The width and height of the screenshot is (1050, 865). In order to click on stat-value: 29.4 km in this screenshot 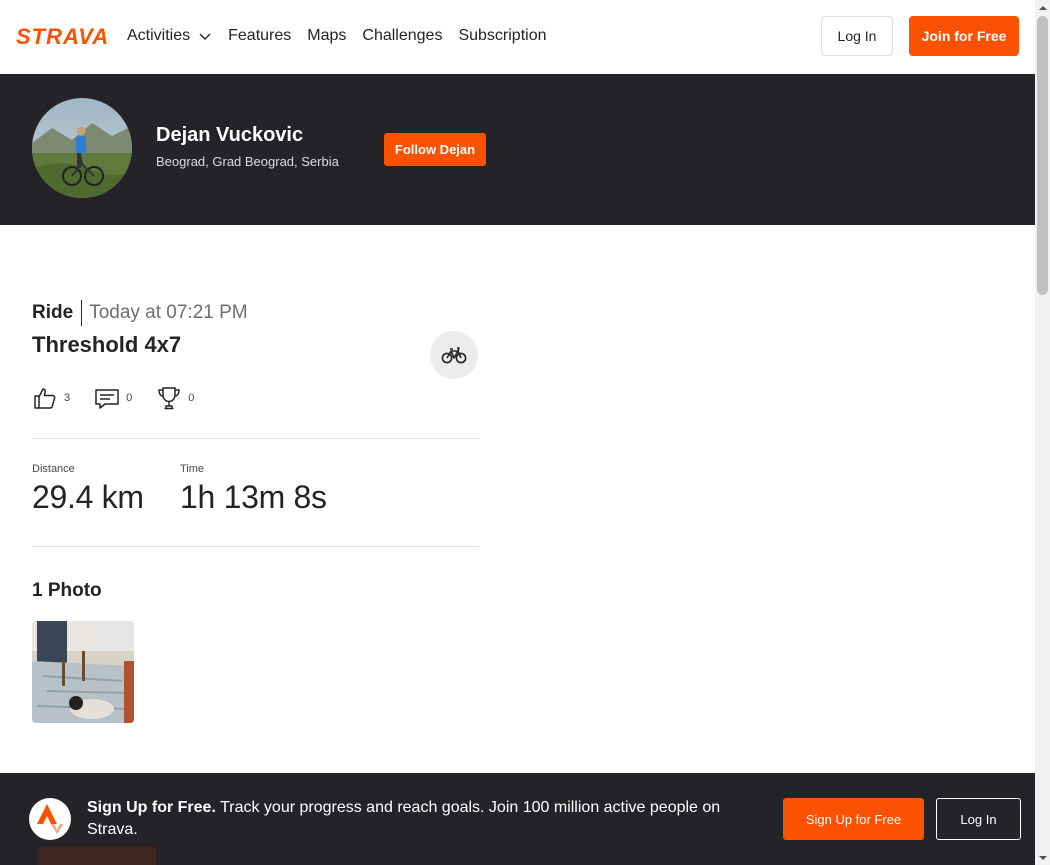, I will do `click(88, 497)`.